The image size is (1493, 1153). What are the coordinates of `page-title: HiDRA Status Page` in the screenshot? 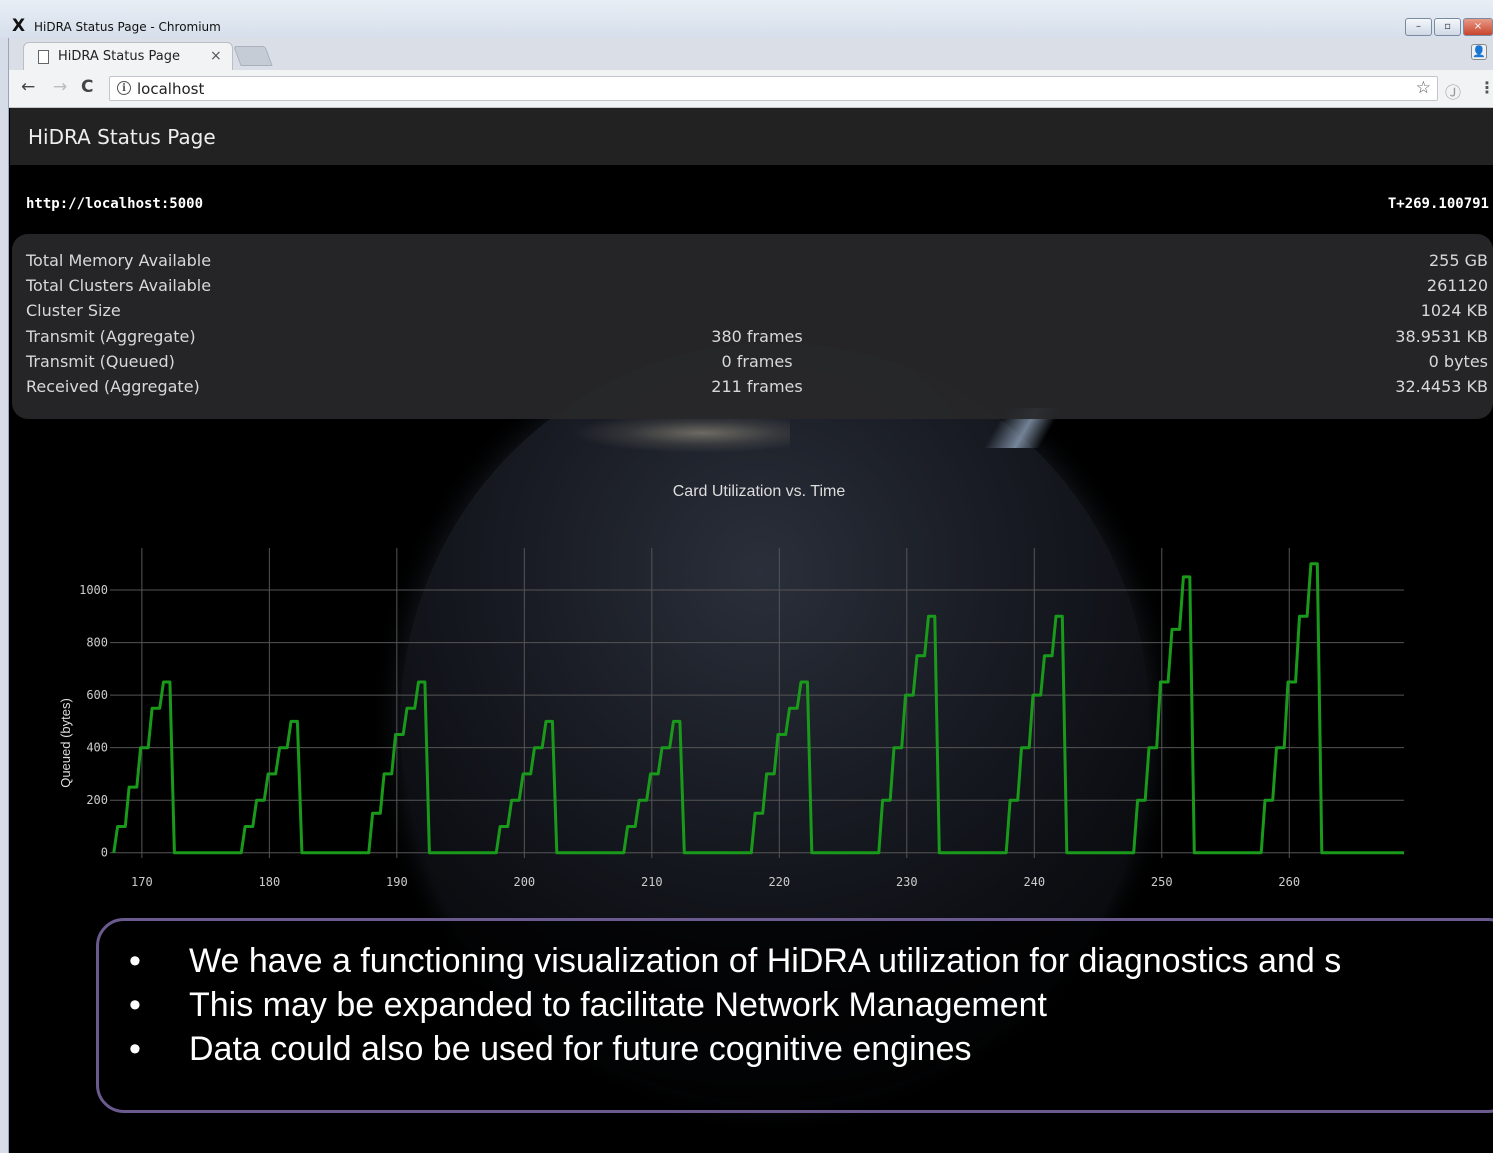 It's located at (122, 137).